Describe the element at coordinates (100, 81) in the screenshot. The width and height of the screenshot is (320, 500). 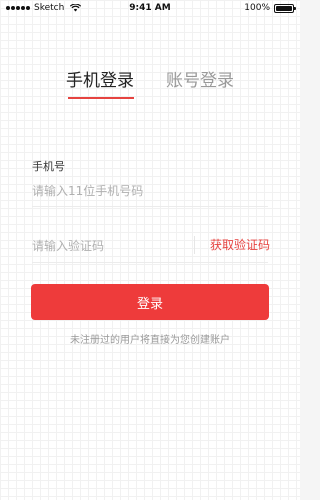
I see `tab-phone-login: 手机登录` at that location.